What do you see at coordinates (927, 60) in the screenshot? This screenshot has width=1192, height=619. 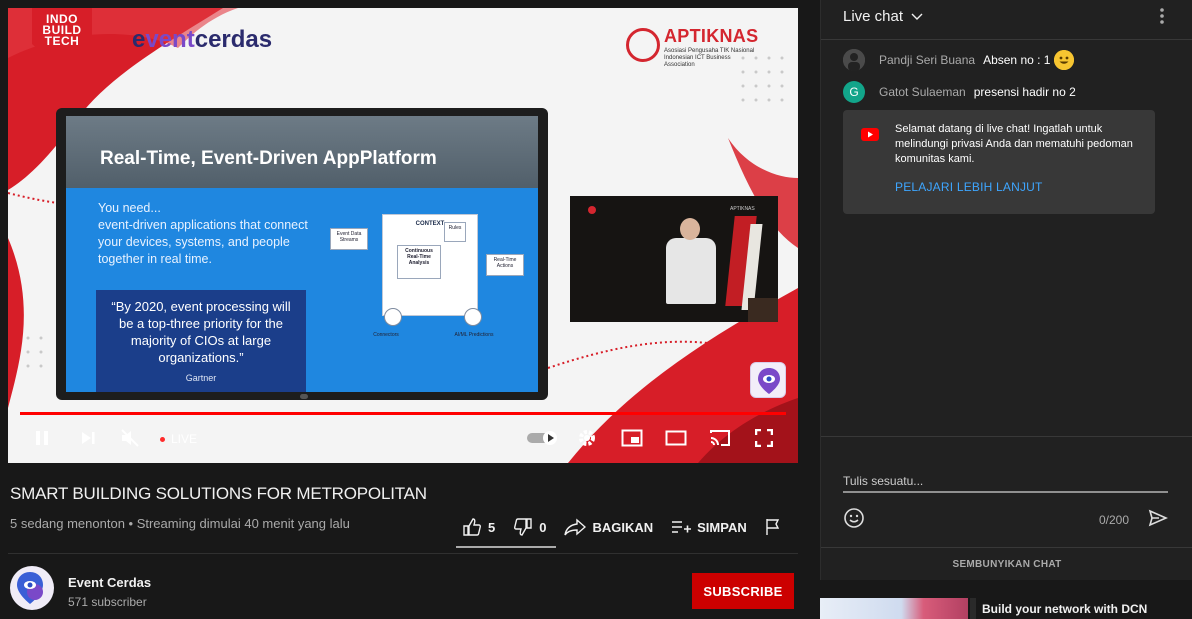 I see `chat-author: Pandji Seri Buana` at bounding box center [927, 60].